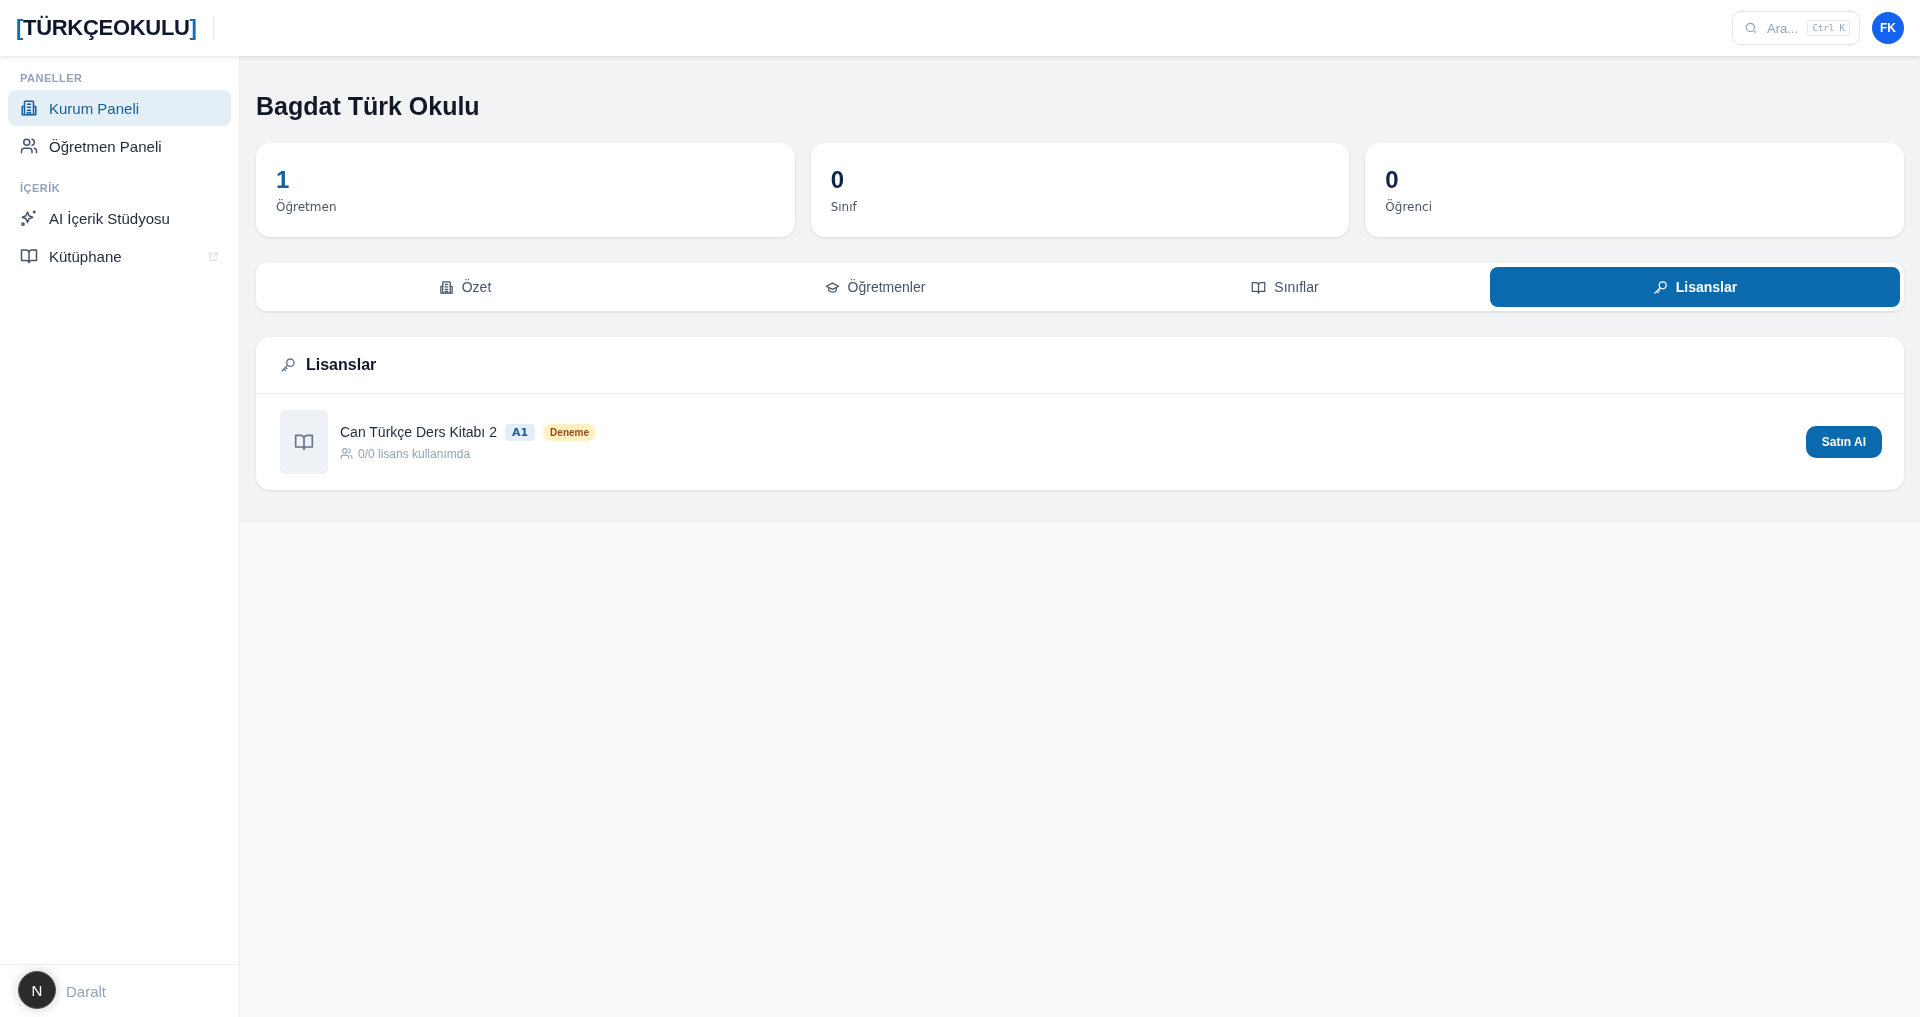 The height and width of the screenshot is (1017, 1920). Describe the element at coordinates (307, 207) in the screenshot. I see `stat-label: Öğretmen` at that location.